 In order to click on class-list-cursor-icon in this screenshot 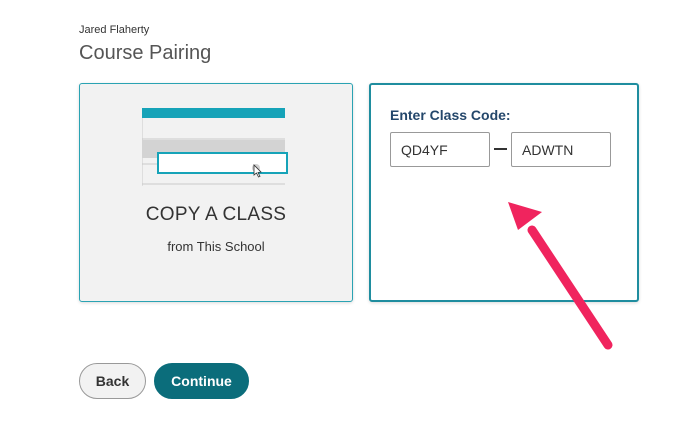, I will do `click(215, 147)`.